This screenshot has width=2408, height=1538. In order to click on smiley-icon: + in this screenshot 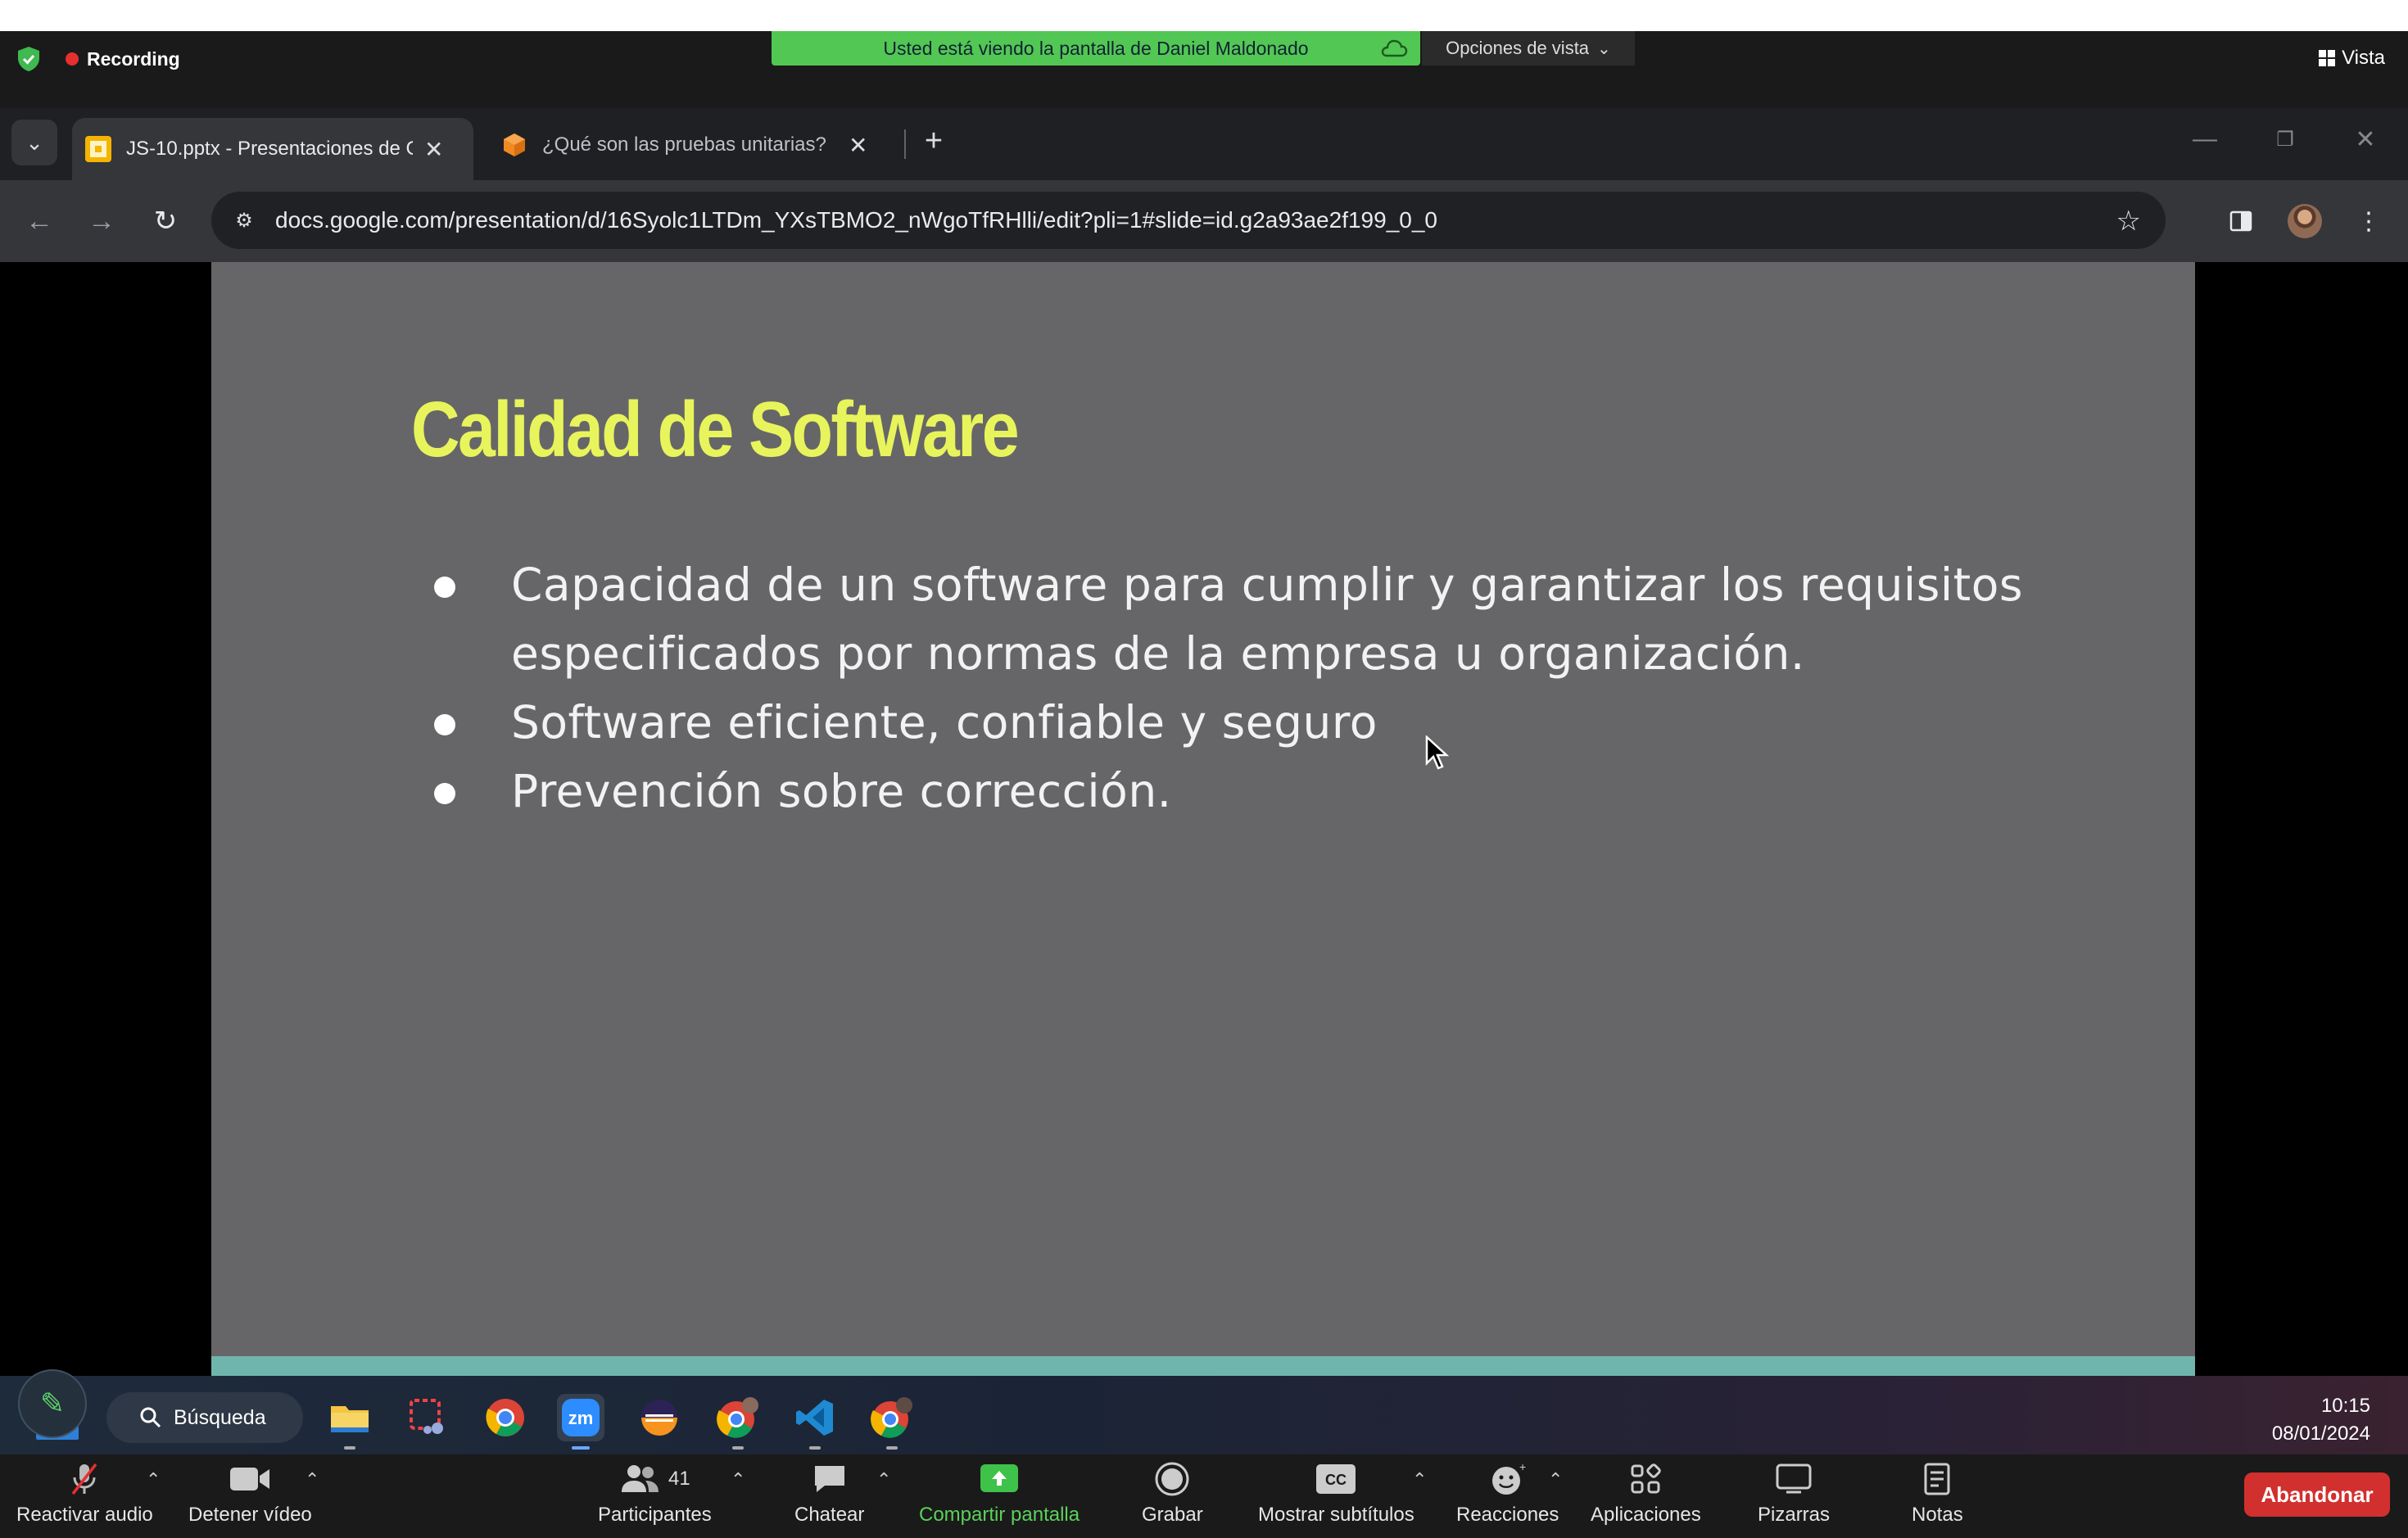, I will do `click(1508, 1479)`.